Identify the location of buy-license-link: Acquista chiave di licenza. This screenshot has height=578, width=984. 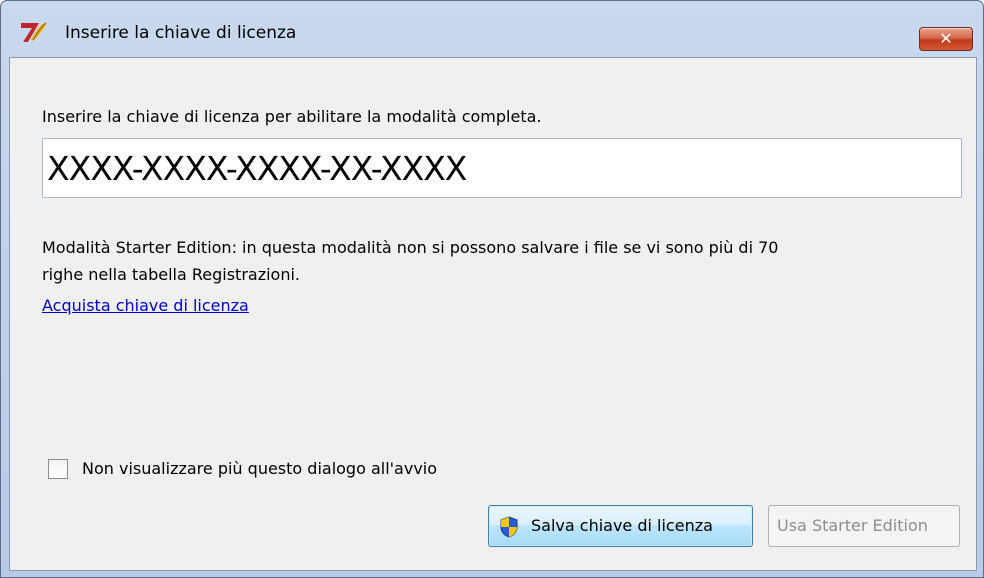
(145, 305).